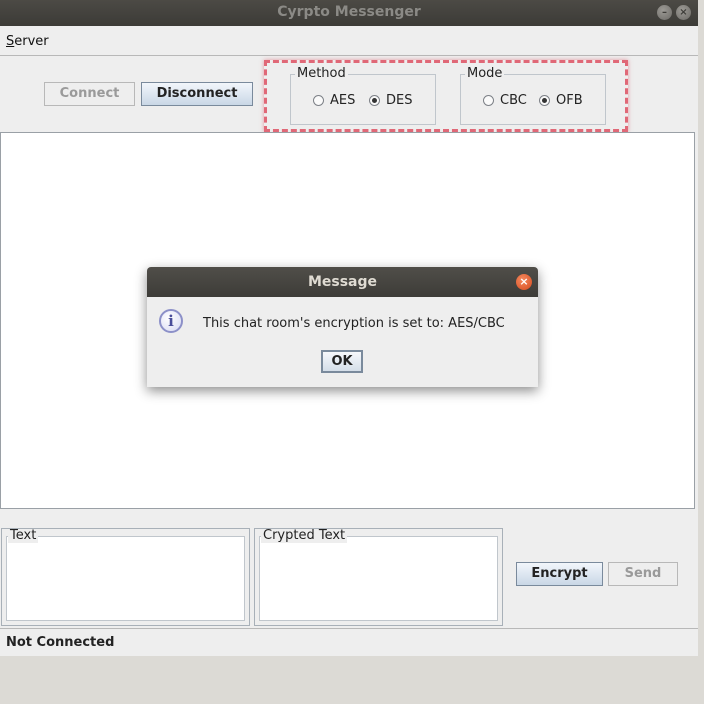  Describe the element at coordinates (89, 94) in the screenshot. I see `connect-button: Connect` at that location.